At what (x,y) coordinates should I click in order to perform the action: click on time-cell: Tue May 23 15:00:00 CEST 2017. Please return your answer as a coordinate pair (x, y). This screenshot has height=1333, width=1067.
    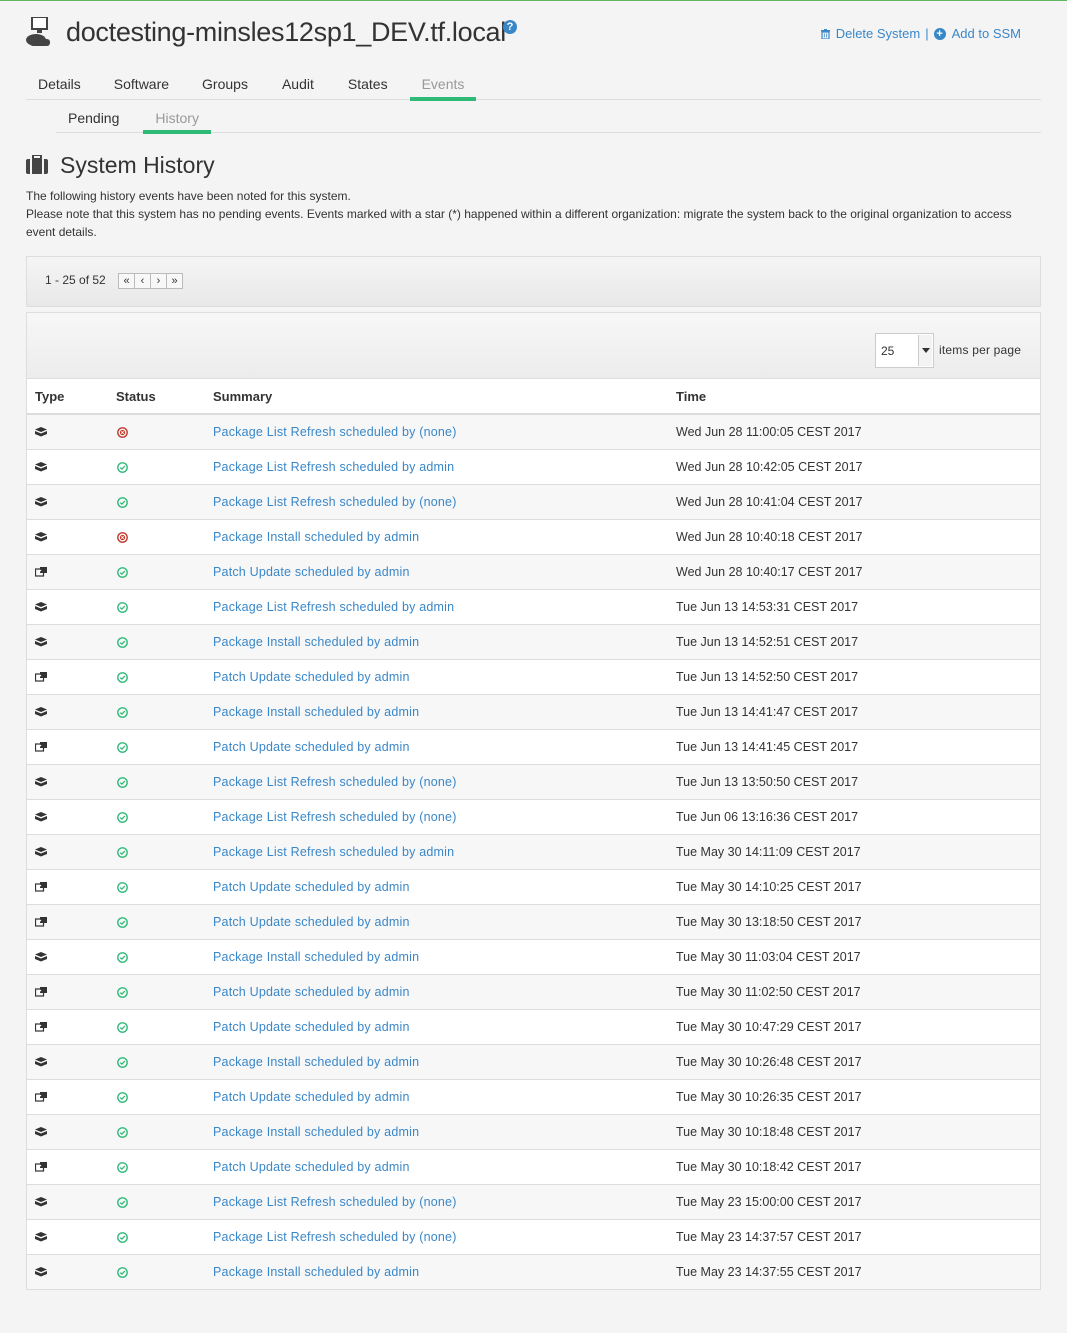
    Looking at the image, I should click on (854, 1201).